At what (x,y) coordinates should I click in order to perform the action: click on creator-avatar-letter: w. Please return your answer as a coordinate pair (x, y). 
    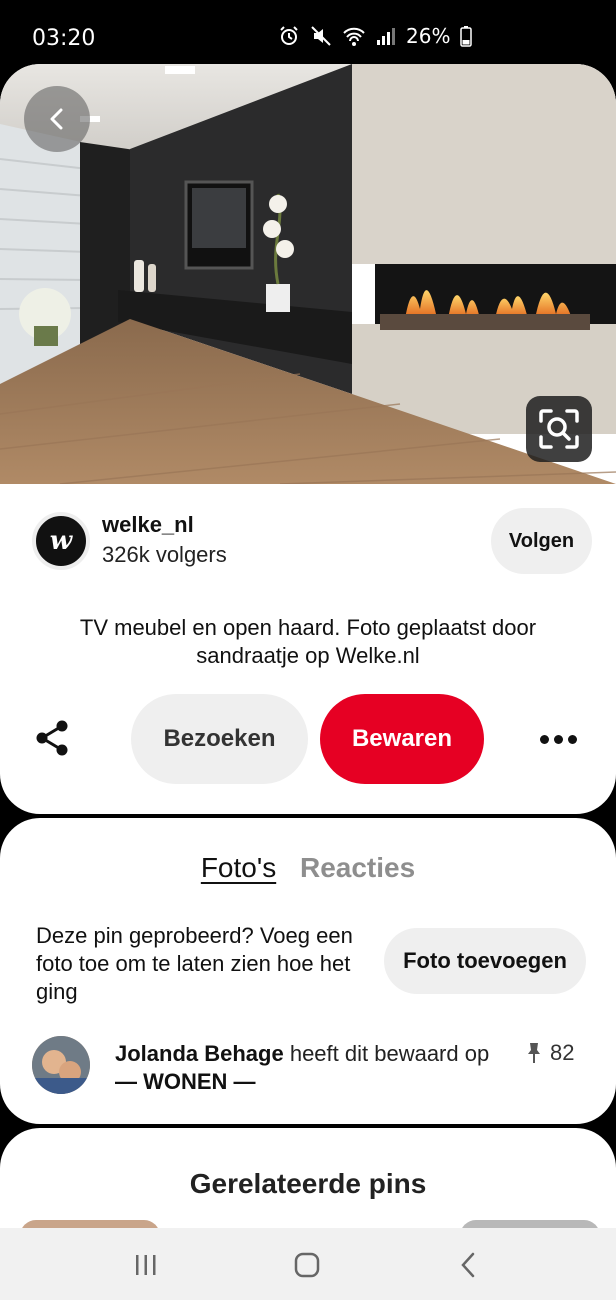
    Looking at the image, I should click on (61, 541).